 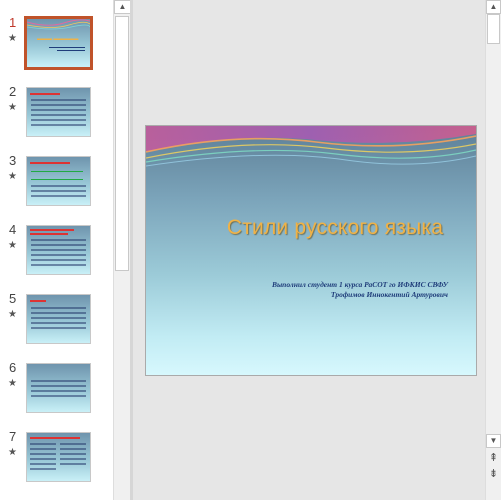 What do you see at coordinates (311, 228) in the screenshot?
I see `slide-title: Стили русского языка` at bounding box center [311, 228].